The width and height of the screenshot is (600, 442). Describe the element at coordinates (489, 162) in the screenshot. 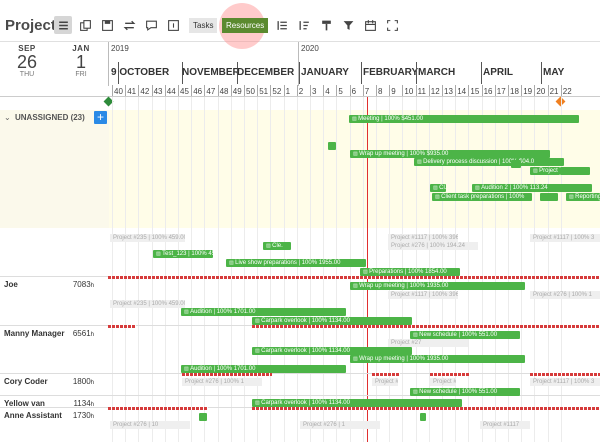

I see `task-bar: Delivery process discussion | 100% $04.0` at that location.